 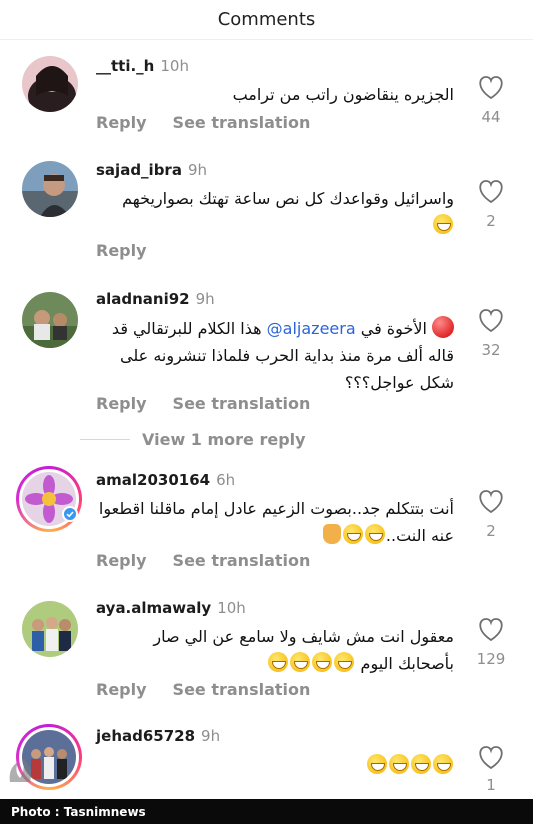 What do you see at coordinates (153, 480) in the screenshot?
I see `username: amal2030164` at bounding box center [153, 480].